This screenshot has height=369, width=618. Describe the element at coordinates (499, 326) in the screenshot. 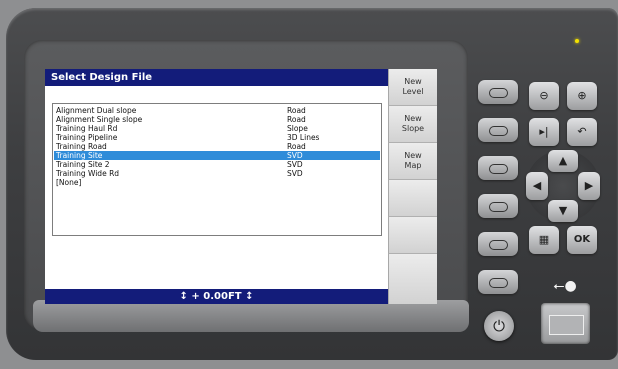

I see `power-icon: ⏻` at that location.